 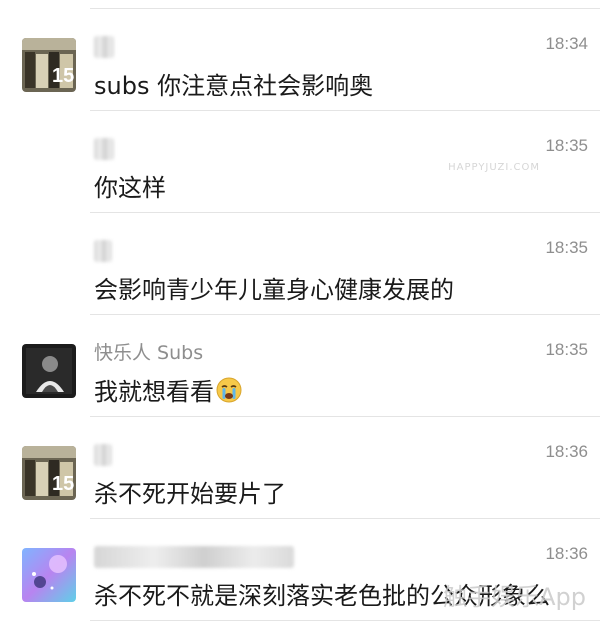 What do you see at coordinates (49, 371) in the screenshot?
I see `dark-avatar` at bounding box center [49, 371].